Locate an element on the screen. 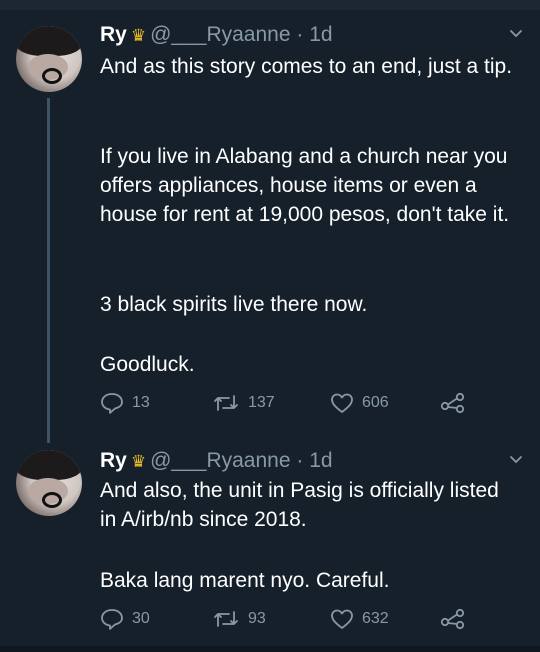 The height and width of the screenshot is (652, 540). tweet-paragraph: 3 black spirits live there now. is located at coordinates (234, 304).